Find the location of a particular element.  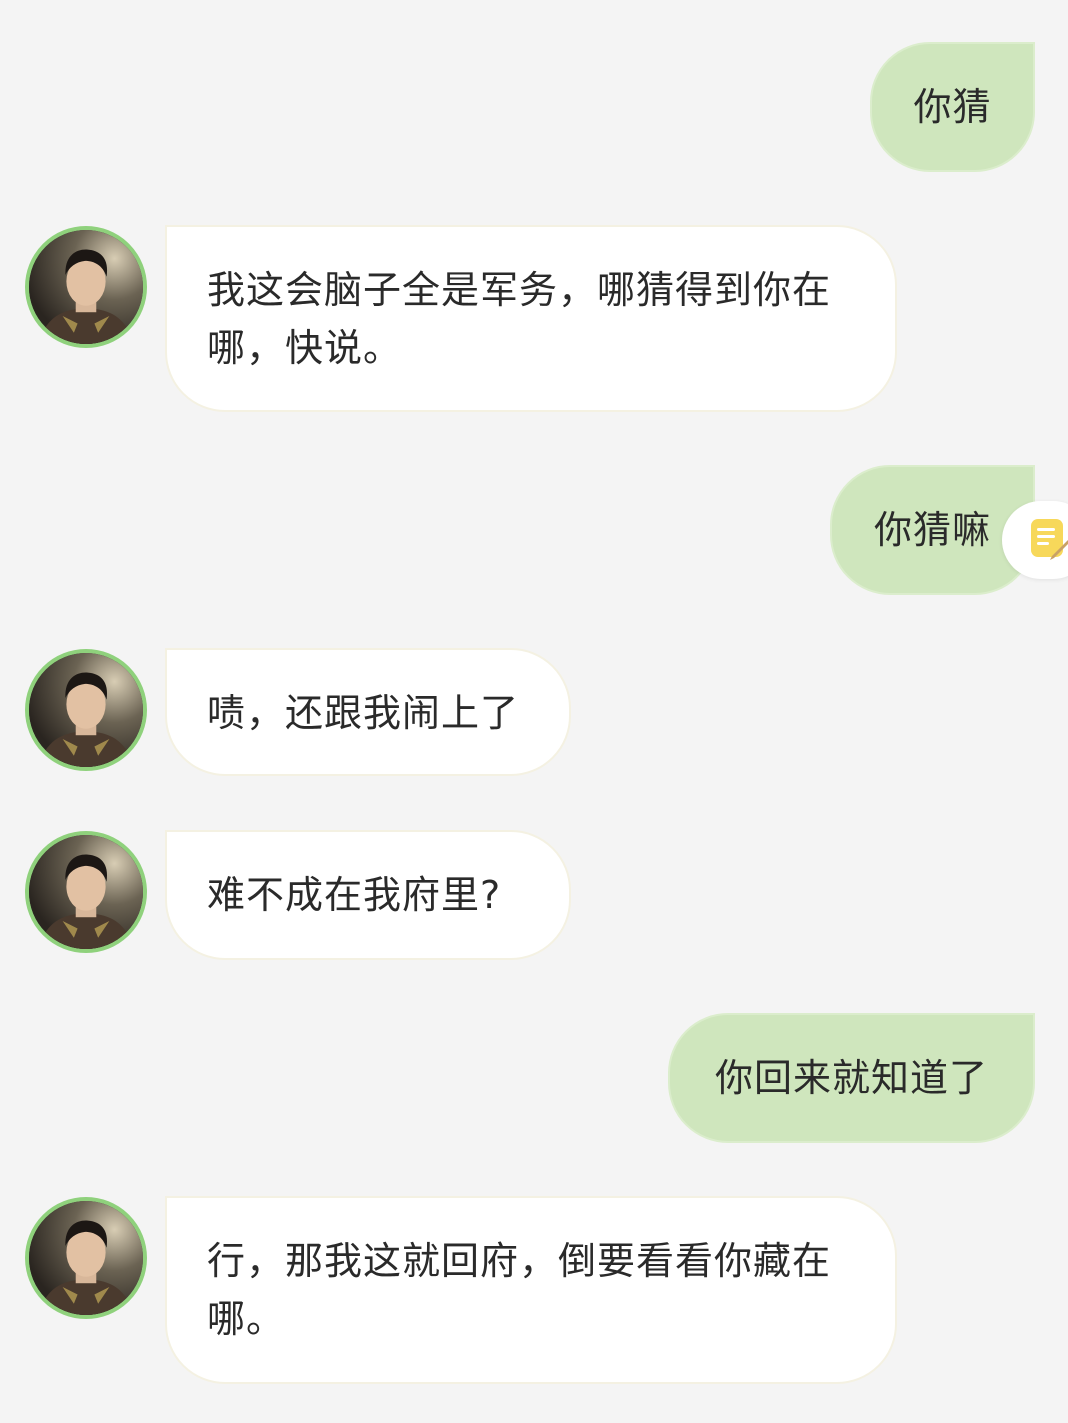

assistant-message-bubble: 啧，还跟我闹上了 is located at coordinates (368, 712).